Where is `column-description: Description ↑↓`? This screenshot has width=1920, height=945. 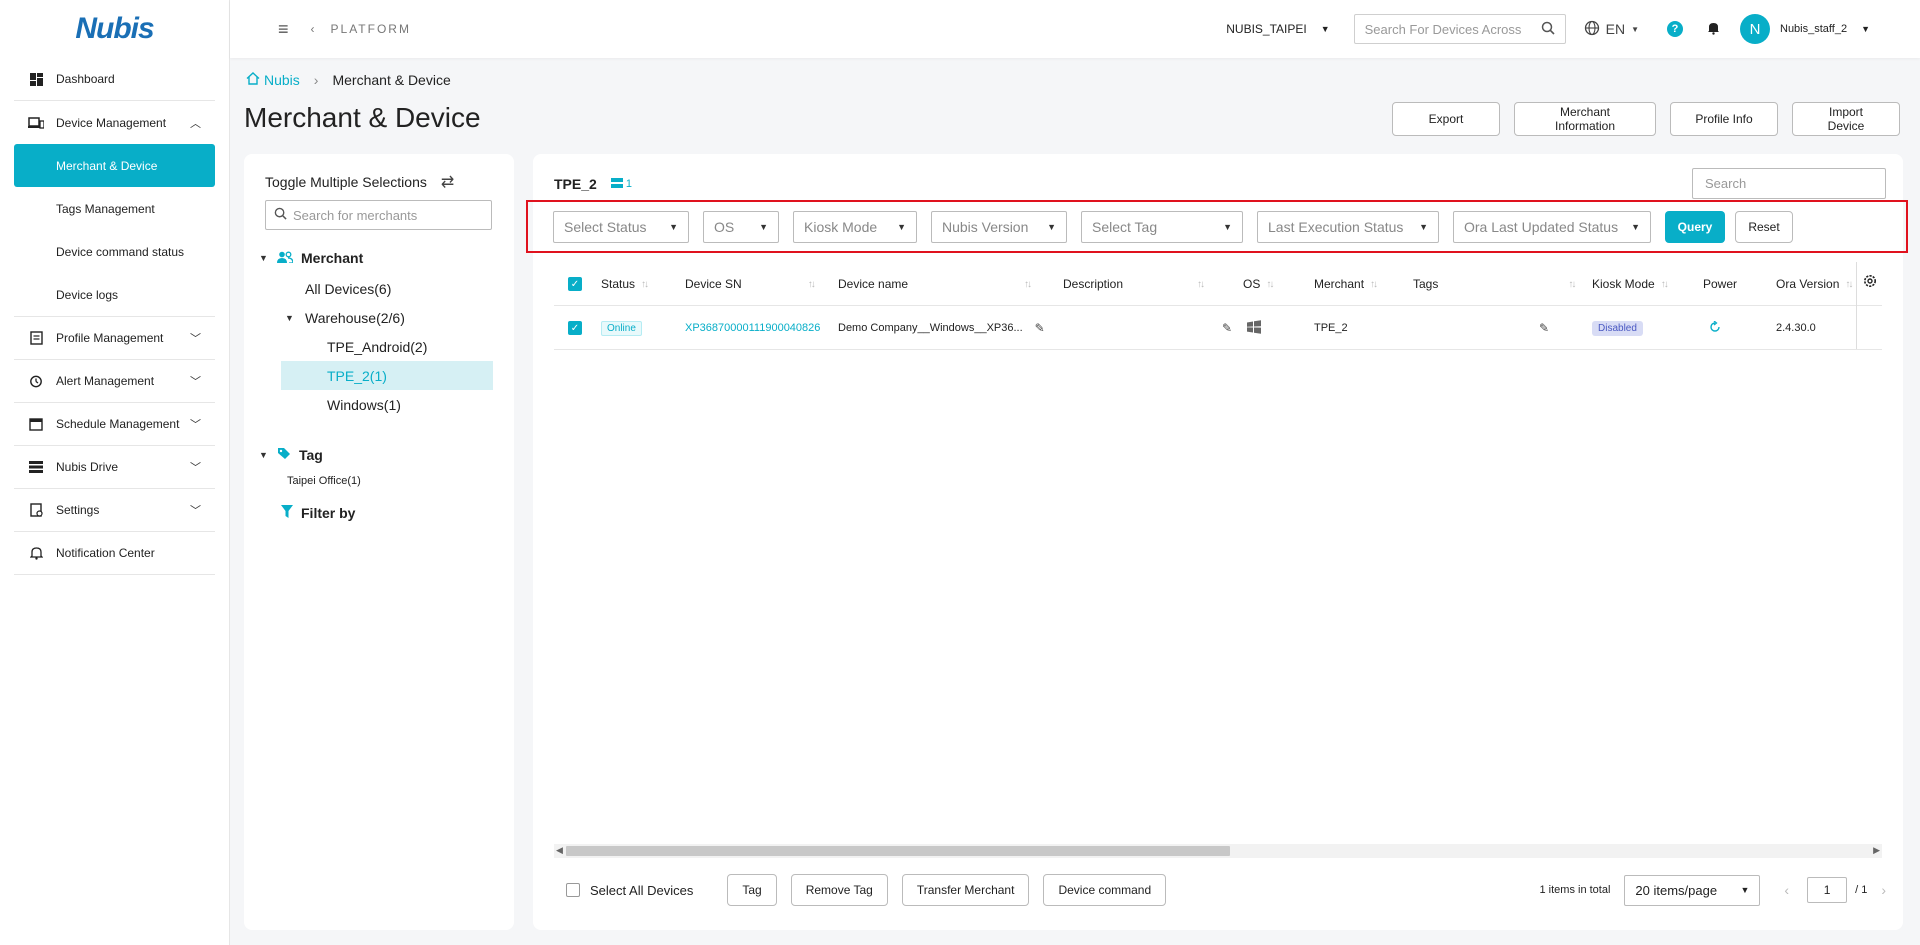 column-description: Description ↑↓ is located at coordinates (1134, 284).